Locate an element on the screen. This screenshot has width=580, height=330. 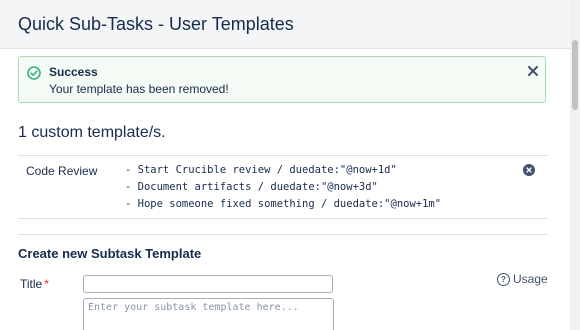
template-count: 1 custom template/s. is located at coordinates (92, 132).